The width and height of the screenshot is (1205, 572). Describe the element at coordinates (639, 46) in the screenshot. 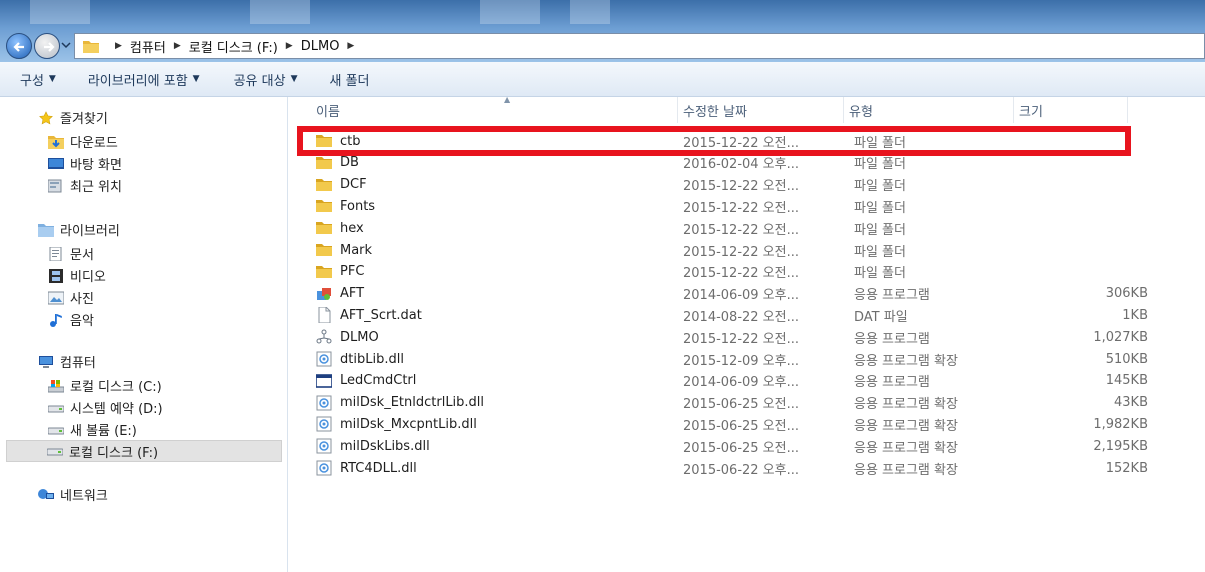

I see `address-field: ▶ 컴퓨터 ▶ 로컬 디스크 (F:) ▶ DLMO ▶` at that location.